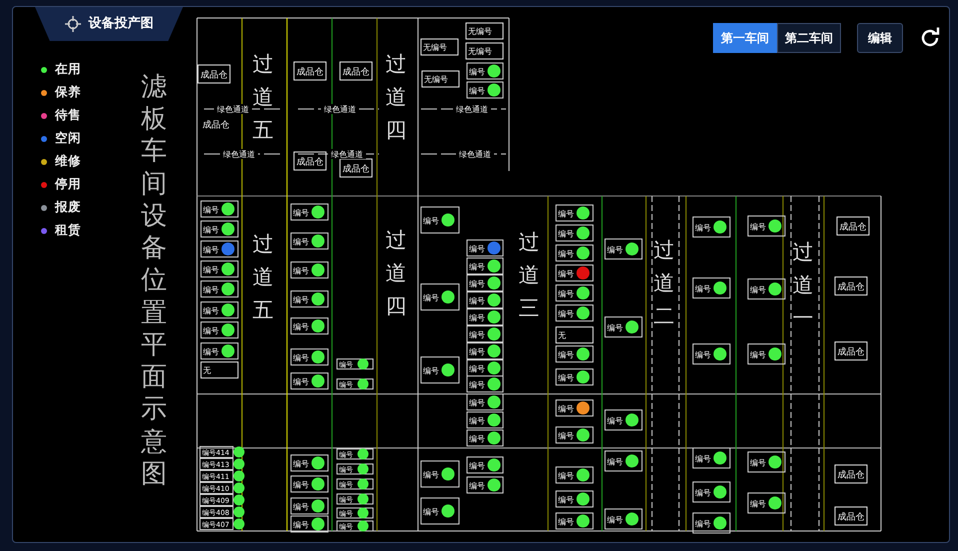  I want to click on refresh-icon, so click(930, 38).